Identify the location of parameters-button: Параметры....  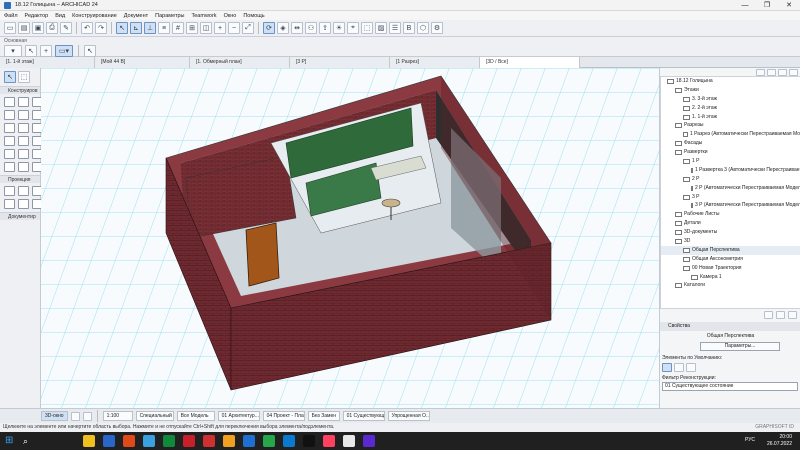
(740, 346).